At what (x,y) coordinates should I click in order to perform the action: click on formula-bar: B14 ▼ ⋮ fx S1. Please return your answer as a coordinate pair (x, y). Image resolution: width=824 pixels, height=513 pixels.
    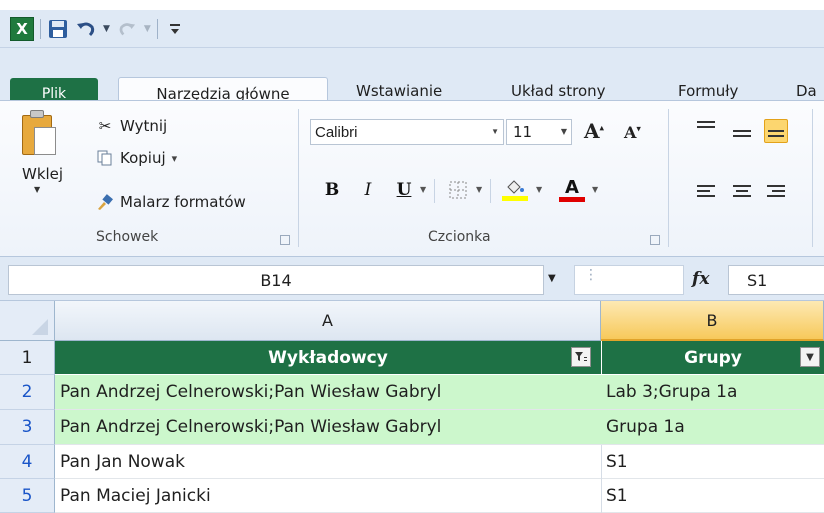
    Looking at the image, I should click on (412, 279).